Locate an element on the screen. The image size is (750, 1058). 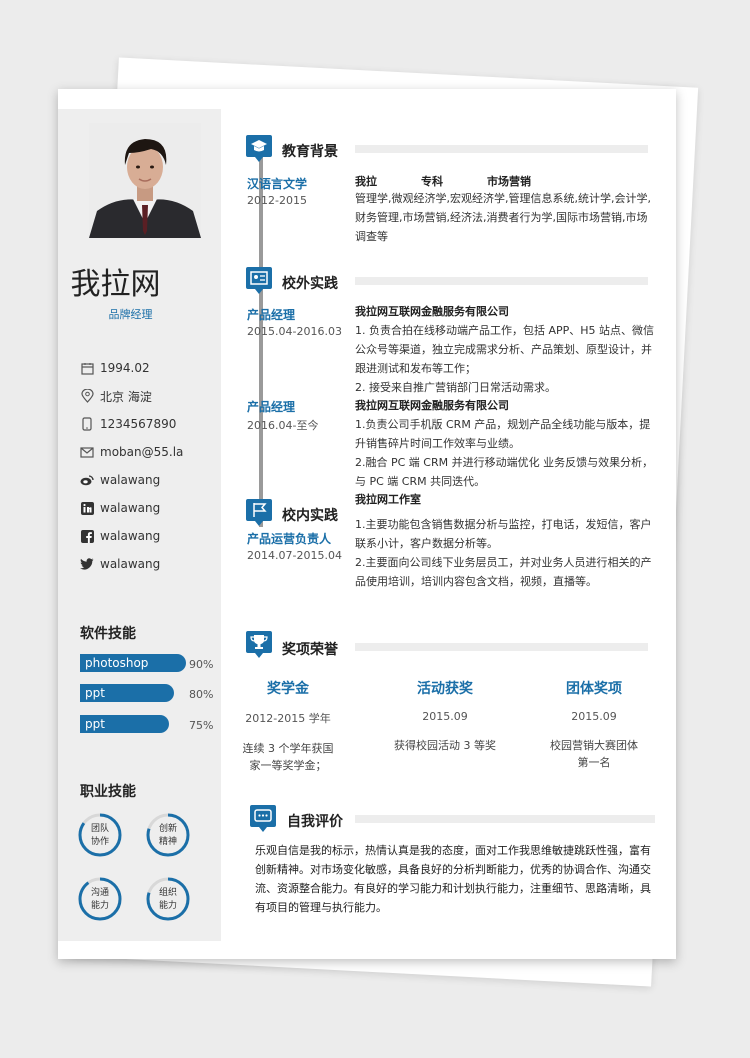
skill-percent: 75% is located at coordinates (201, 725).